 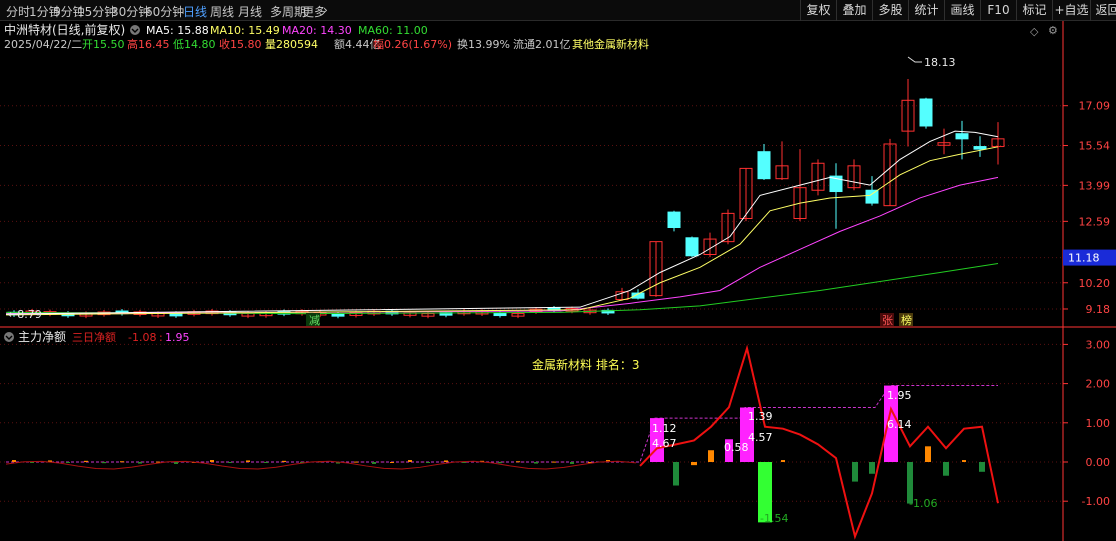 What do you see at coordinates (1098, 309) in the screenshot?
I see `price-axis-label: 9.18` at bounding box center [1098, 309].